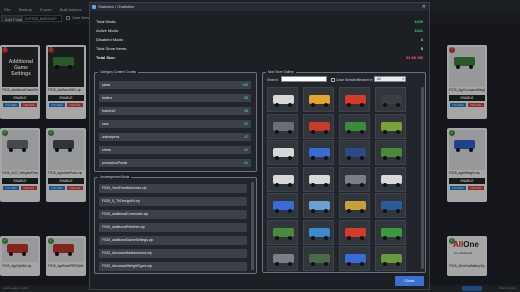 The image size is (520, 292). What do you see at coordinates (173, 253) in the screenshot?
I see `uncategorized-row: FS25_AdvancedMaintenance.zip` at bounding box center [173, 253].